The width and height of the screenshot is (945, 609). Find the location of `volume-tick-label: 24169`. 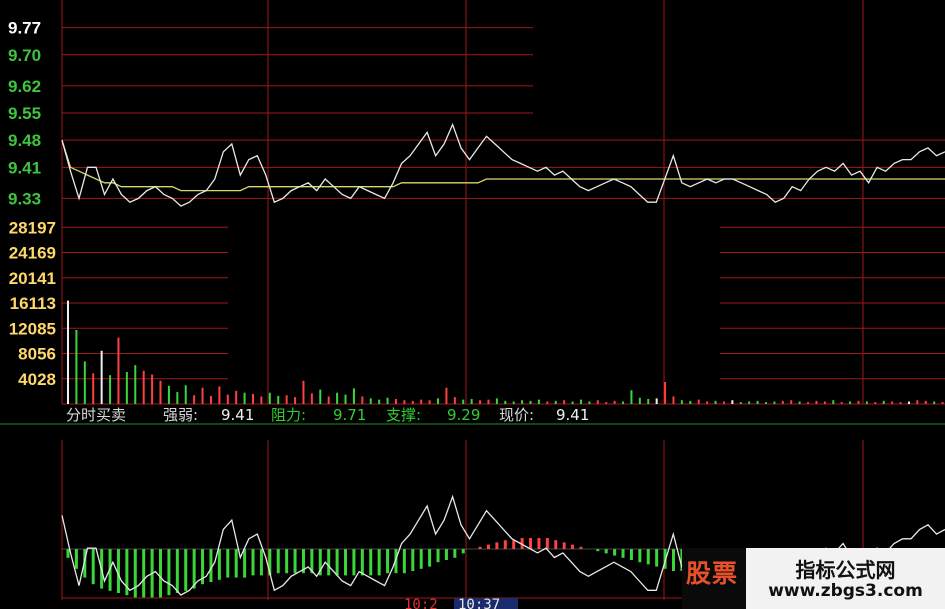

volume-tick-label: 24169 is located at coordinates (32, 253).